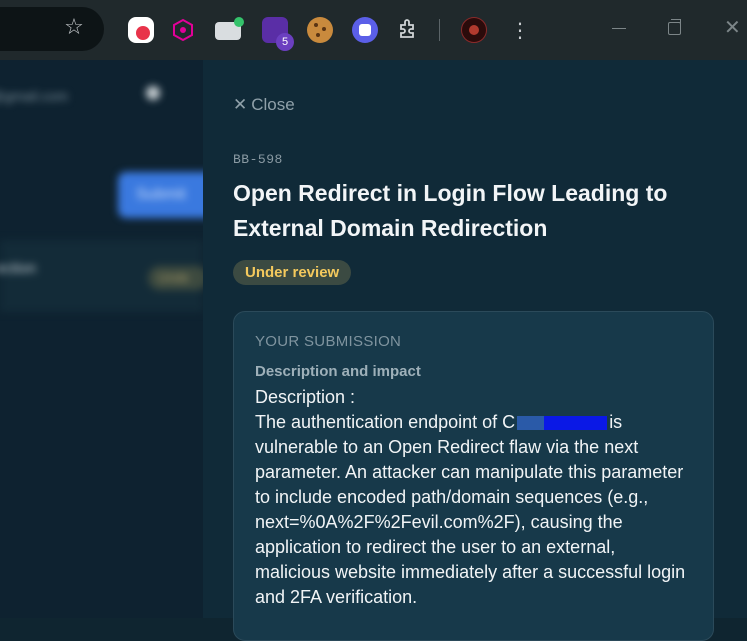 This screenshot has height=641, width=747. I want to click on close-button: ✕ Close, so click(264, 105).